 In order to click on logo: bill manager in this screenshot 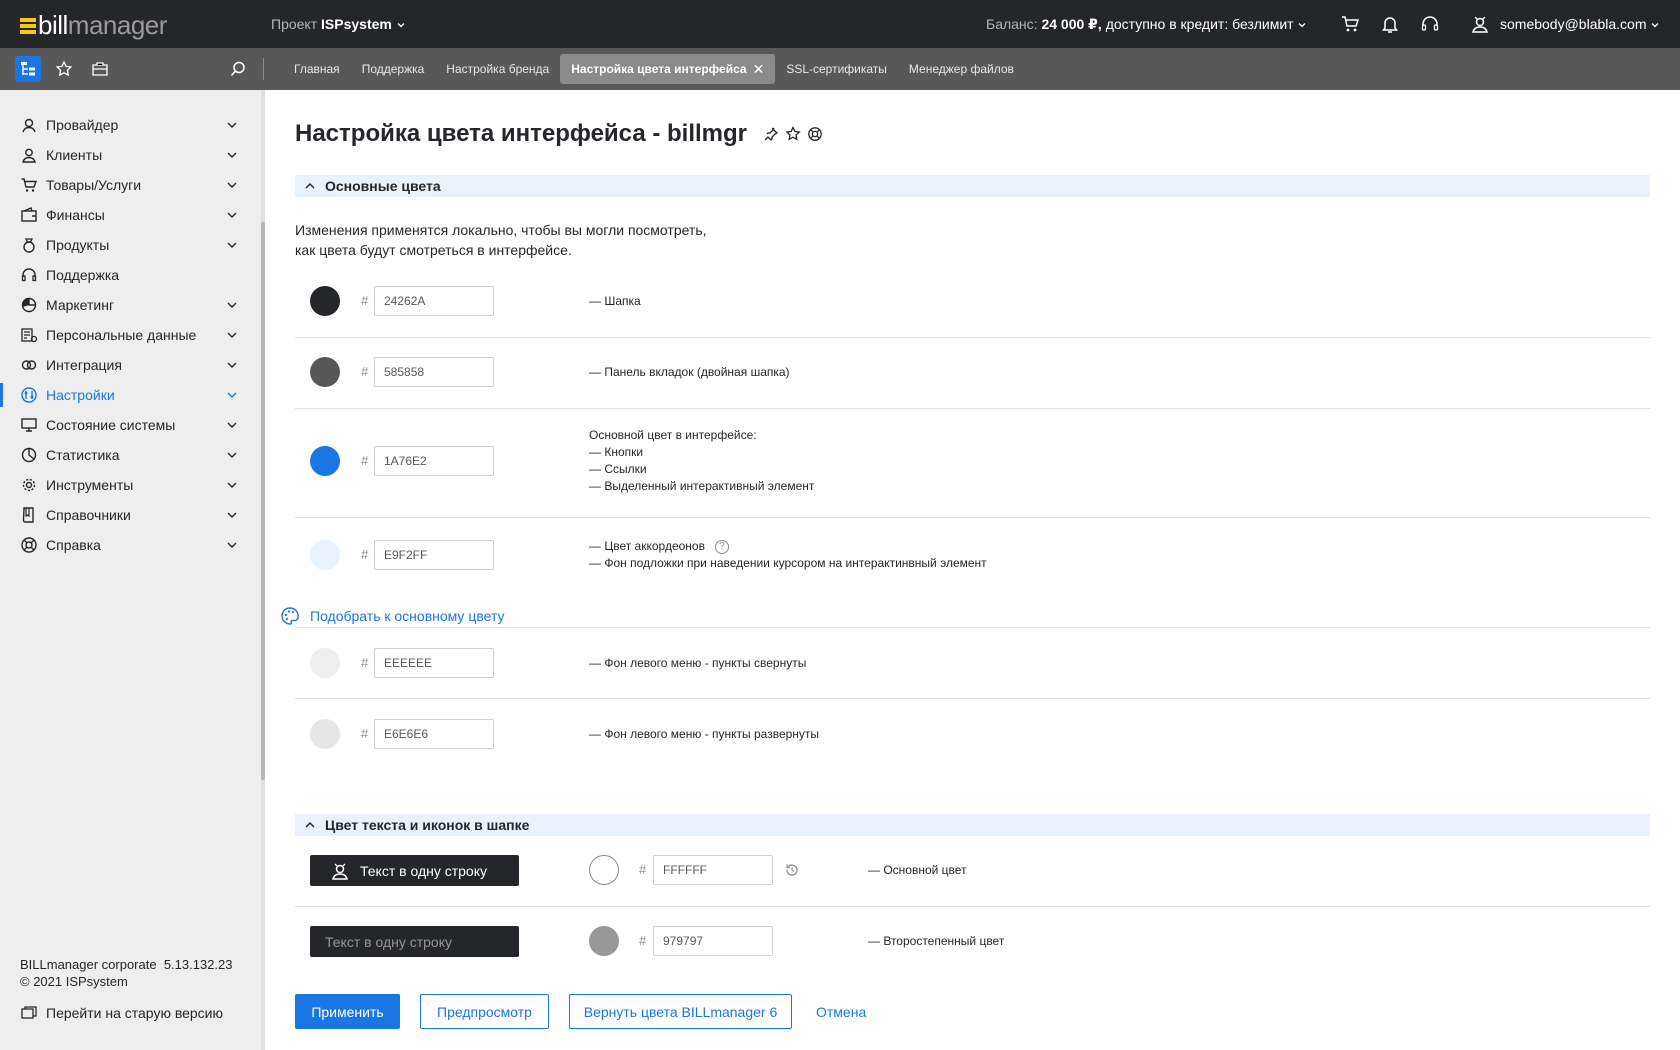, I will do `click(93, 25)`.